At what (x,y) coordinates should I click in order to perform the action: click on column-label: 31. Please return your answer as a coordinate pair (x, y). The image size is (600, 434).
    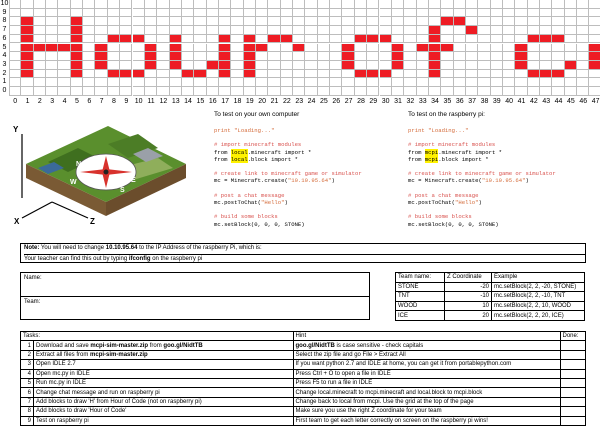
    Looking at the image, I should click on (398, 101).